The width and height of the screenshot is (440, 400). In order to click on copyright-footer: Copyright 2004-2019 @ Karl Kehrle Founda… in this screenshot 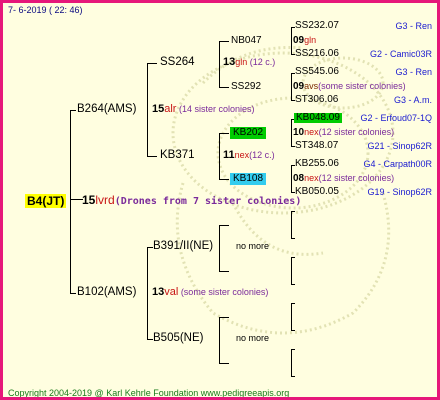, I will do `click(149, 393)`.